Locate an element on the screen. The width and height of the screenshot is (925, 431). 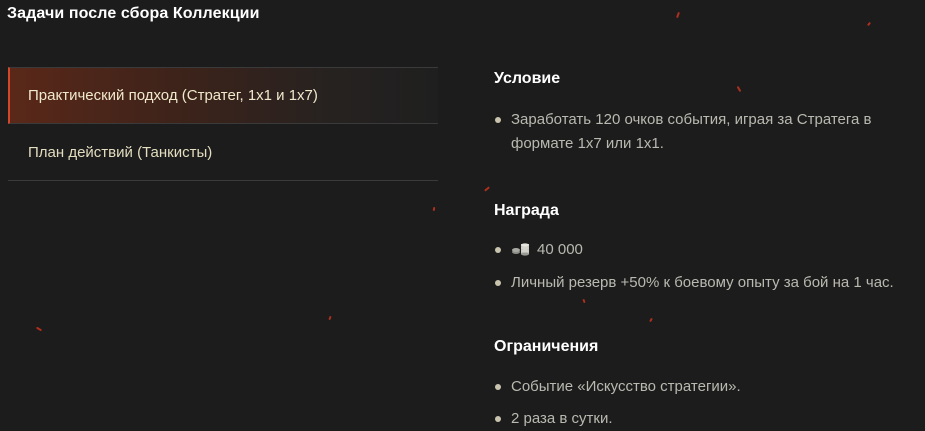
restriction-text: 2 раза в сутки. is located at coordinates (562, 418).